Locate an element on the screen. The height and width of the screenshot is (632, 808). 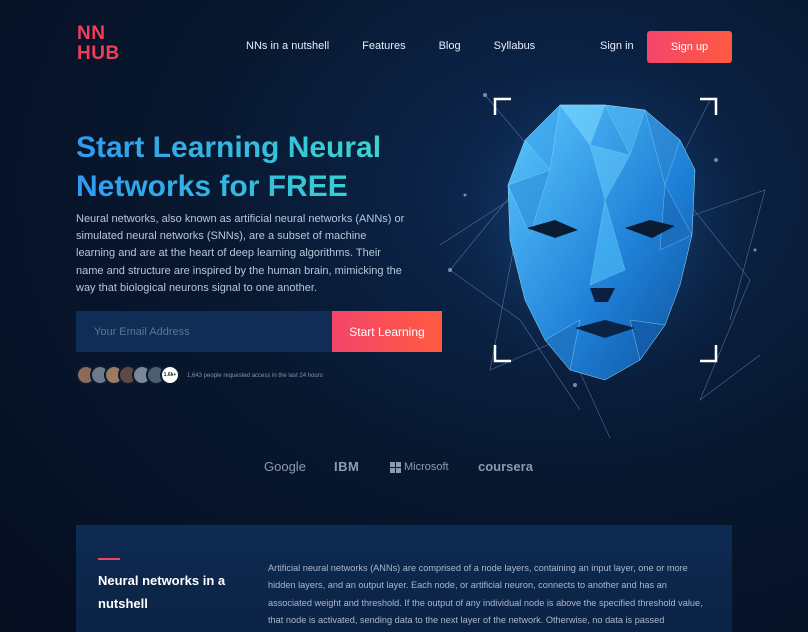
nav-item-nns: NNs in a nutshell is located at coordinates (287, 46).